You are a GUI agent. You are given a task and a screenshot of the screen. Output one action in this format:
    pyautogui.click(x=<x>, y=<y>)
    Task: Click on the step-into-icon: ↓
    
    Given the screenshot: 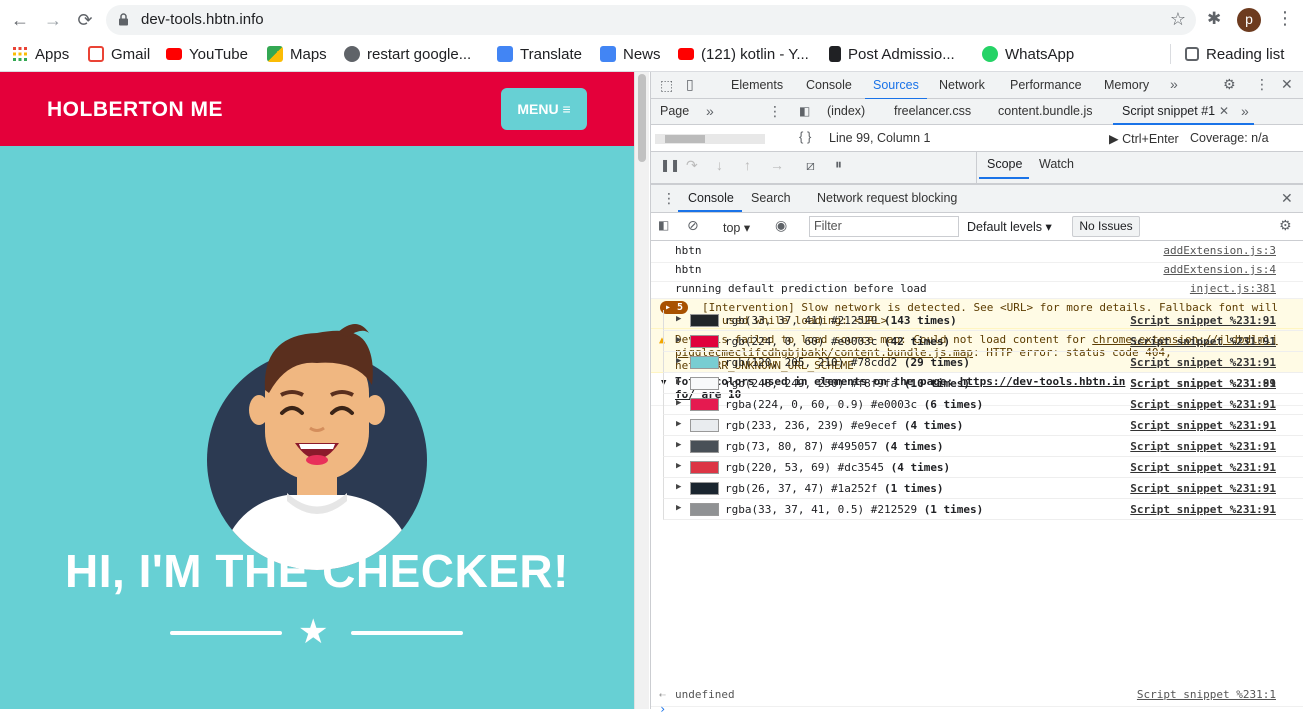 What is the action you would take?
    pyautogui.click(x=719, y=165)
    